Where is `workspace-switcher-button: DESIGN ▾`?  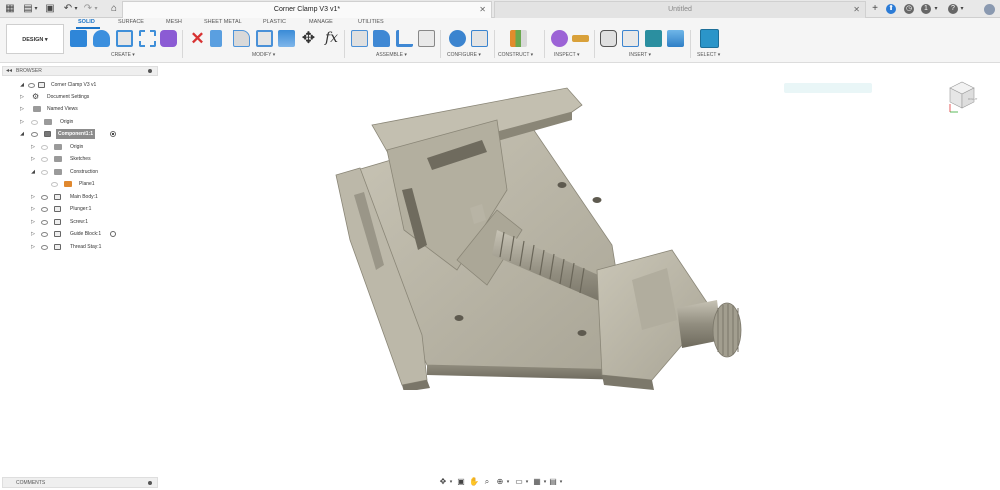 workspace-switcher-button: DESIGN ▾ is located at coordinates (35, 39).